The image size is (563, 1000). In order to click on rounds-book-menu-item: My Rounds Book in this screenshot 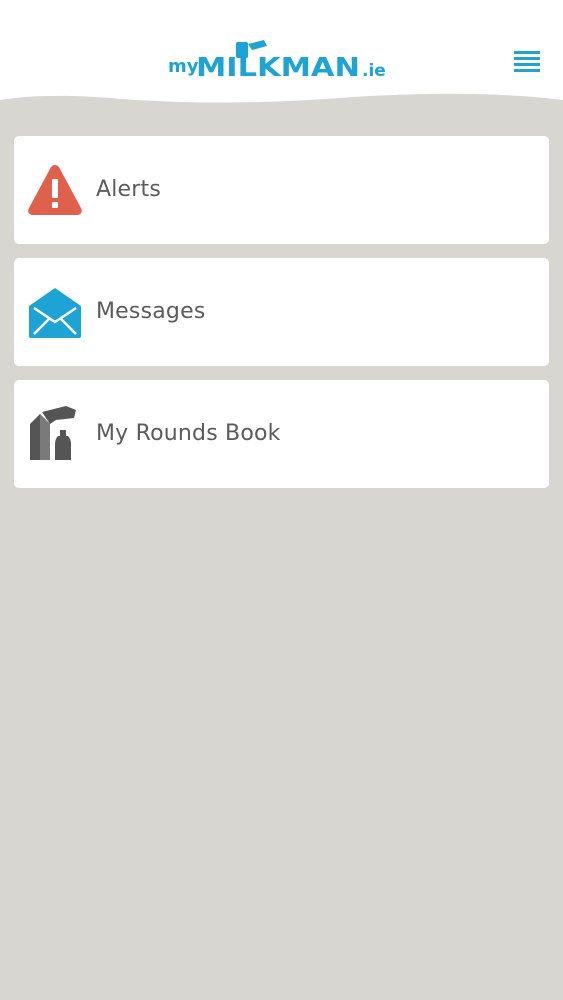, I will do `click(281, 434)`.